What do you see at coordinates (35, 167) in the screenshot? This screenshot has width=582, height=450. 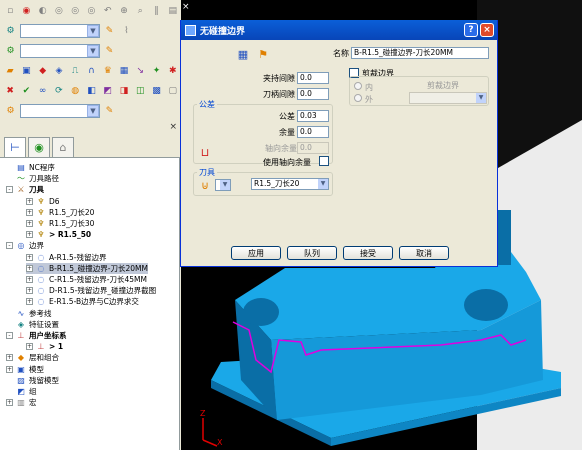 I see `tree-item: ▤ NC程序` at bounding box center [35, 167].